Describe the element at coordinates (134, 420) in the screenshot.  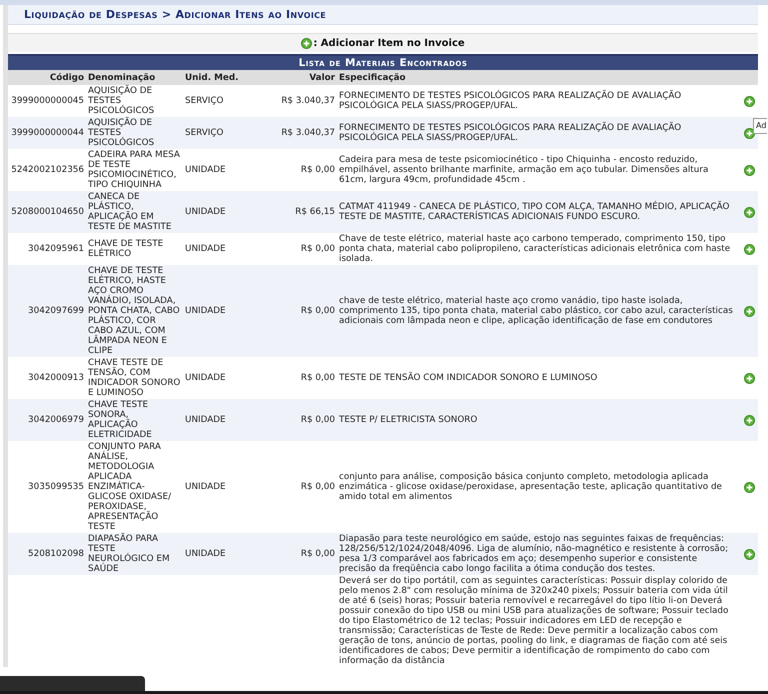
I see `table-cell: CHAVE TESTE SONORA, APLICAÇÃO ELETRICIDADE` at that location.